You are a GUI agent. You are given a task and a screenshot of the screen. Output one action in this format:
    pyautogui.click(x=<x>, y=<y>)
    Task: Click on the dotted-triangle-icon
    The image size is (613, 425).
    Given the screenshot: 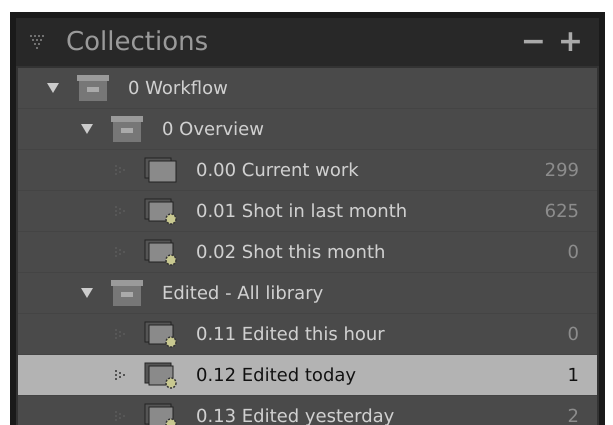 What is the action you would take?
    pyautogui.click(x=121, y=375)
    